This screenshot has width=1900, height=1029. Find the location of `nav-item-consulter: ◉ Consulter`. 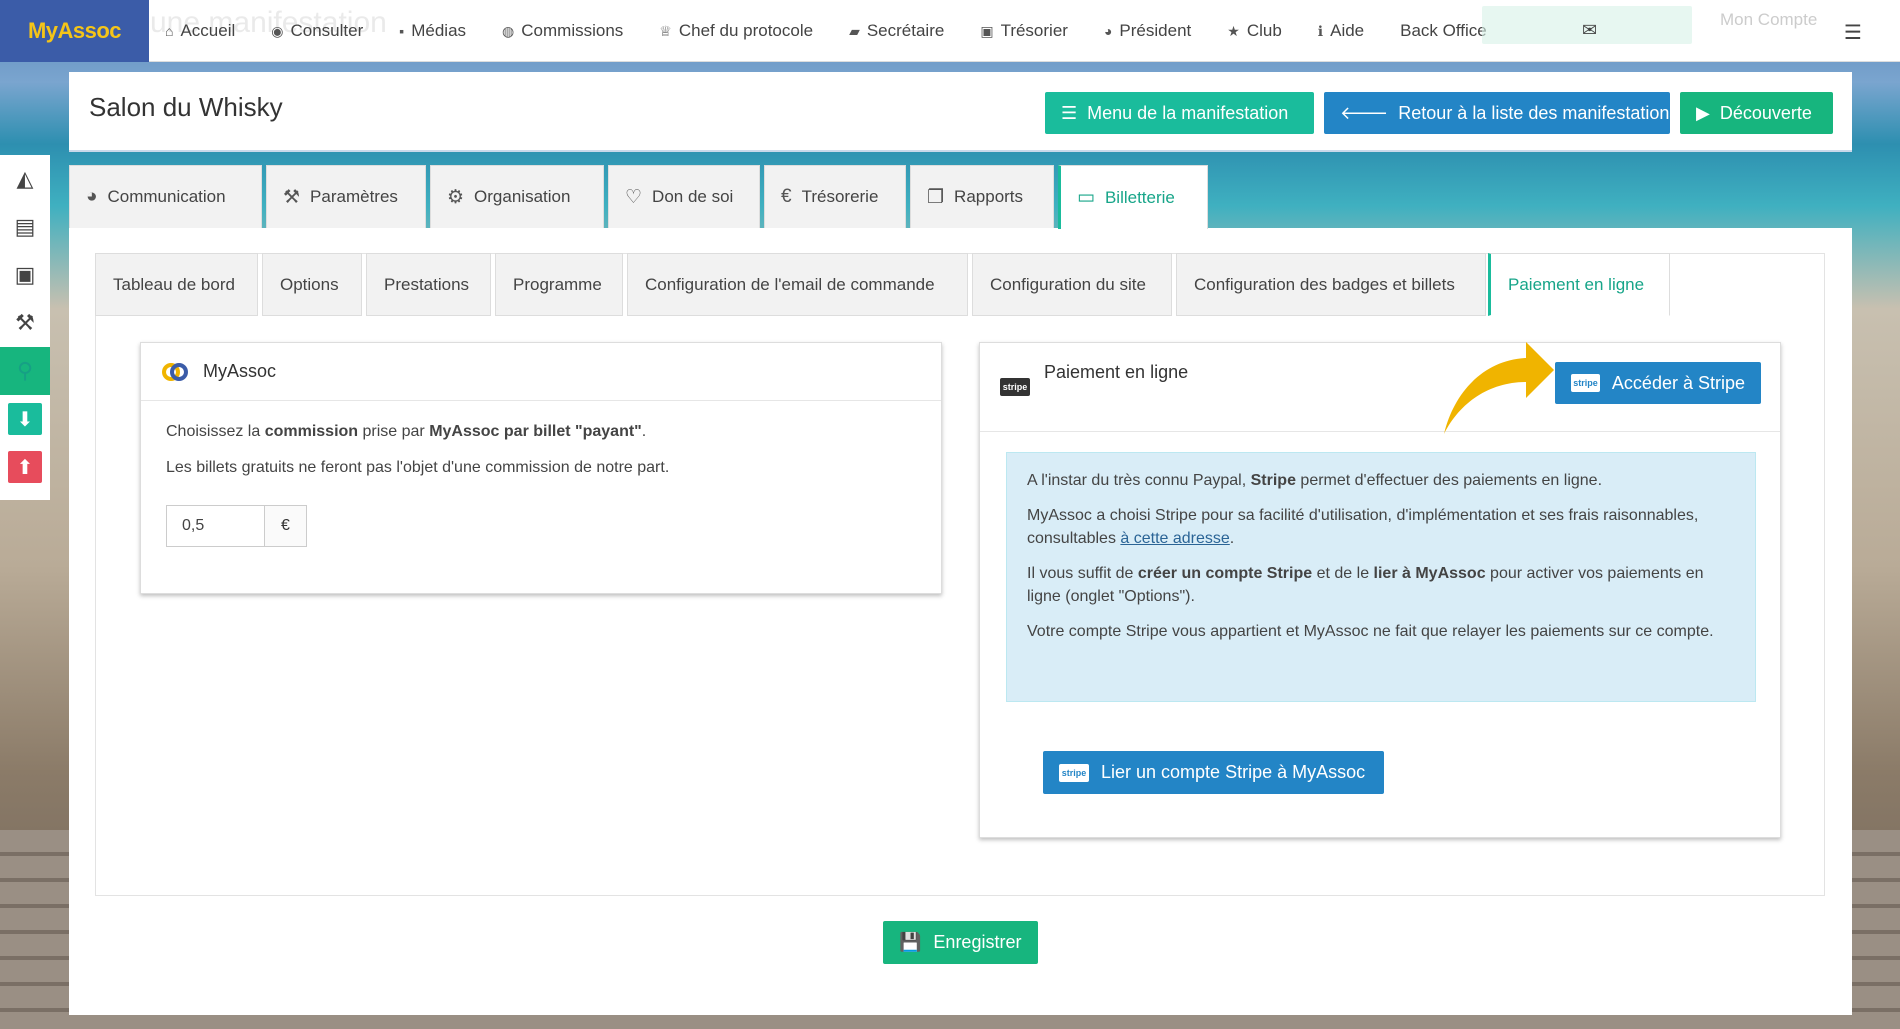

nav-item-consulter: ◉ Consulter is located at coordinates (317, 31).